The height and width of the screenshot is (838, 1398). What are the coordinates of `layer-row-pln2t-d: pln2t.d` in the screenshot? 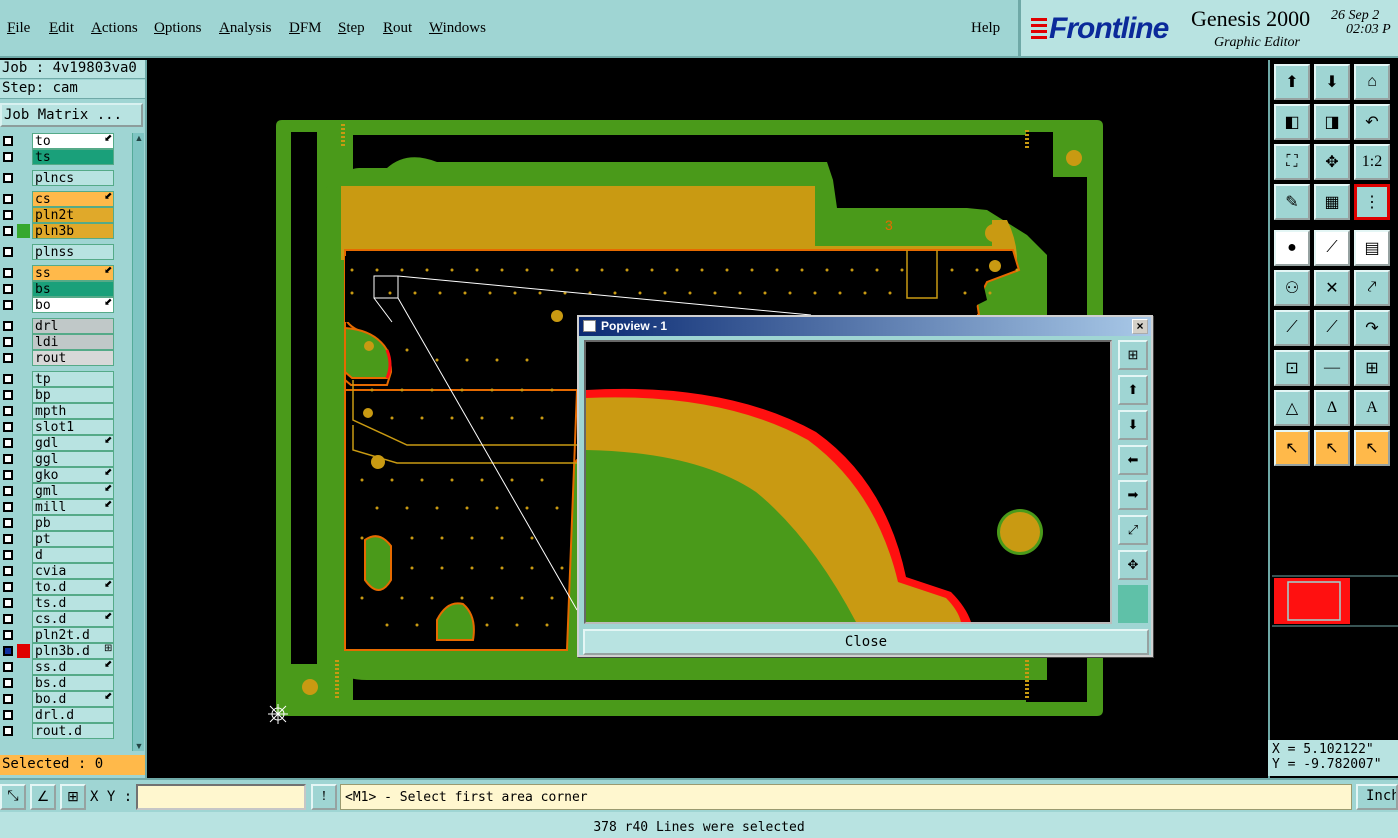 It's located at (66, 635).